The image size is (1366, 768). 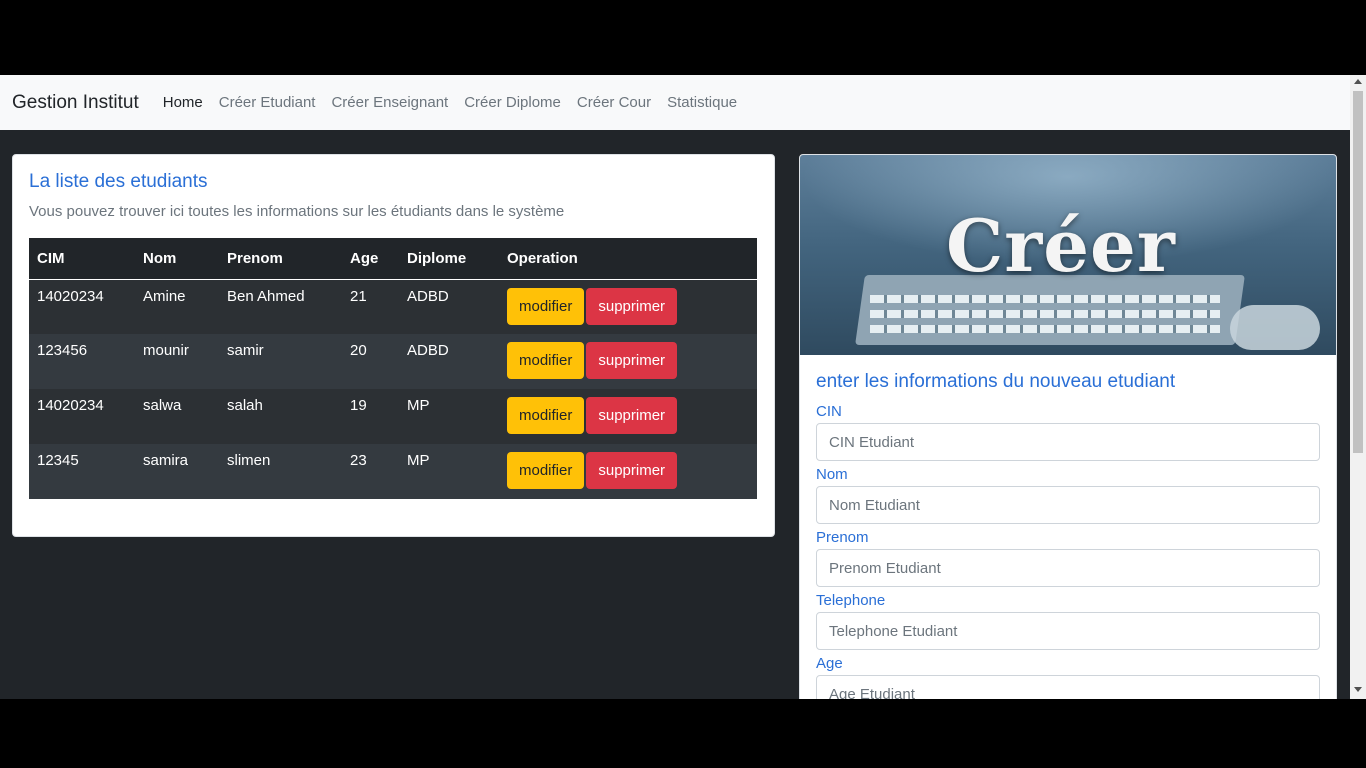 I want to click on hero-image: Créer, so click(x=1068, y=255).